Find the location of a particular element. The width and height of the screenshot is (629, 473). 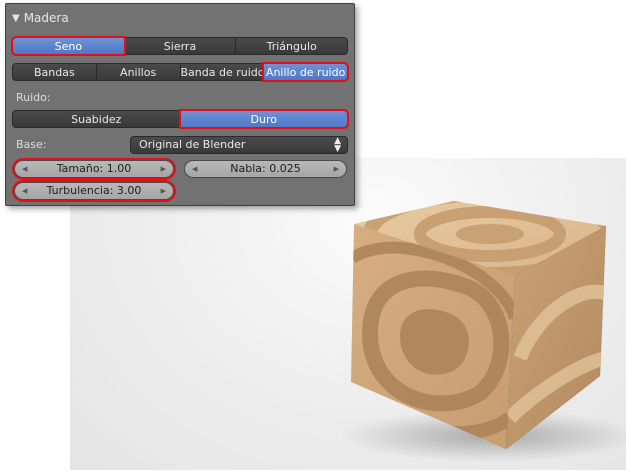

turbulence-field-value: Turbulencia: 3.00 is located at coordinates (94, 190).